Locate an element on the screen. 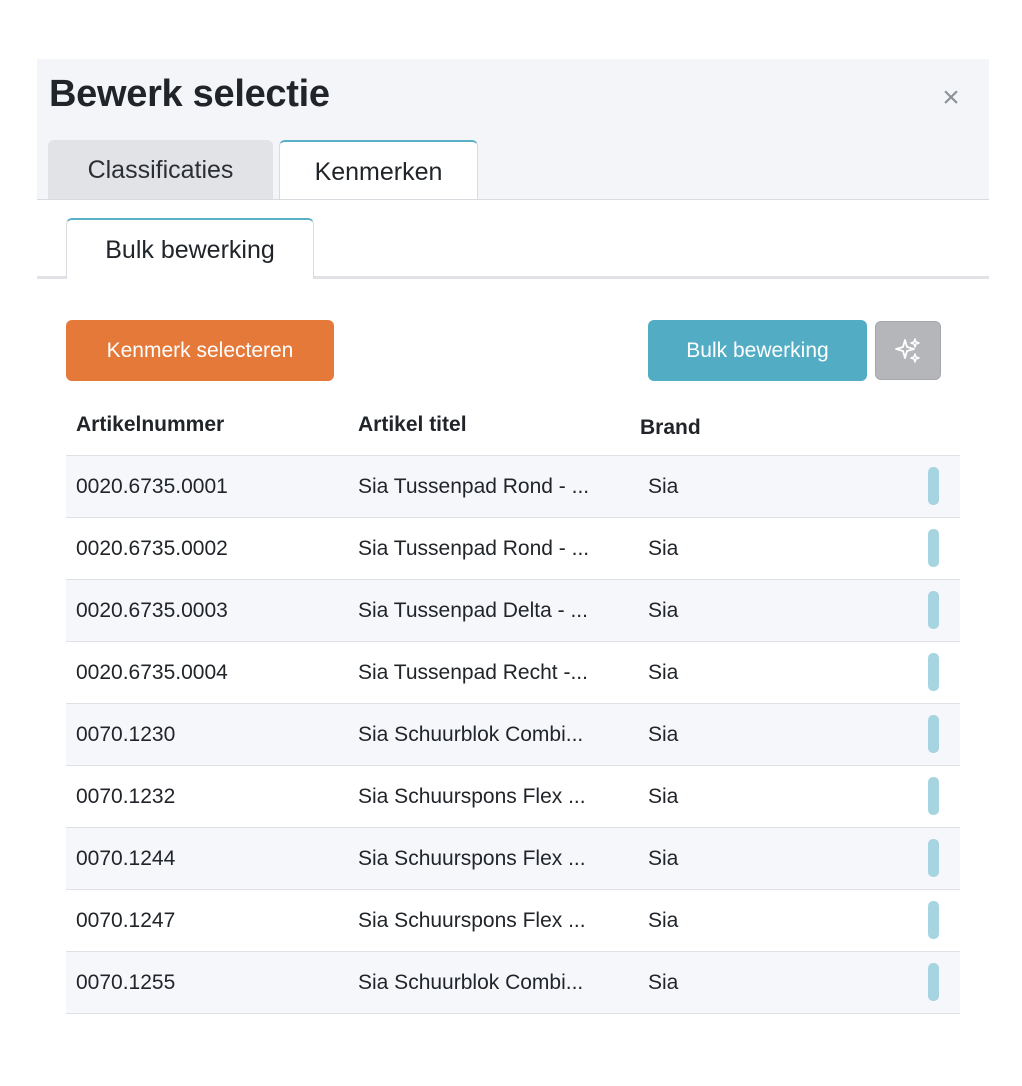 The width and height of the screenshot is (1022, 1086). cell-article-number: 0020.6735.0003 is located at coordinates (152, 610).